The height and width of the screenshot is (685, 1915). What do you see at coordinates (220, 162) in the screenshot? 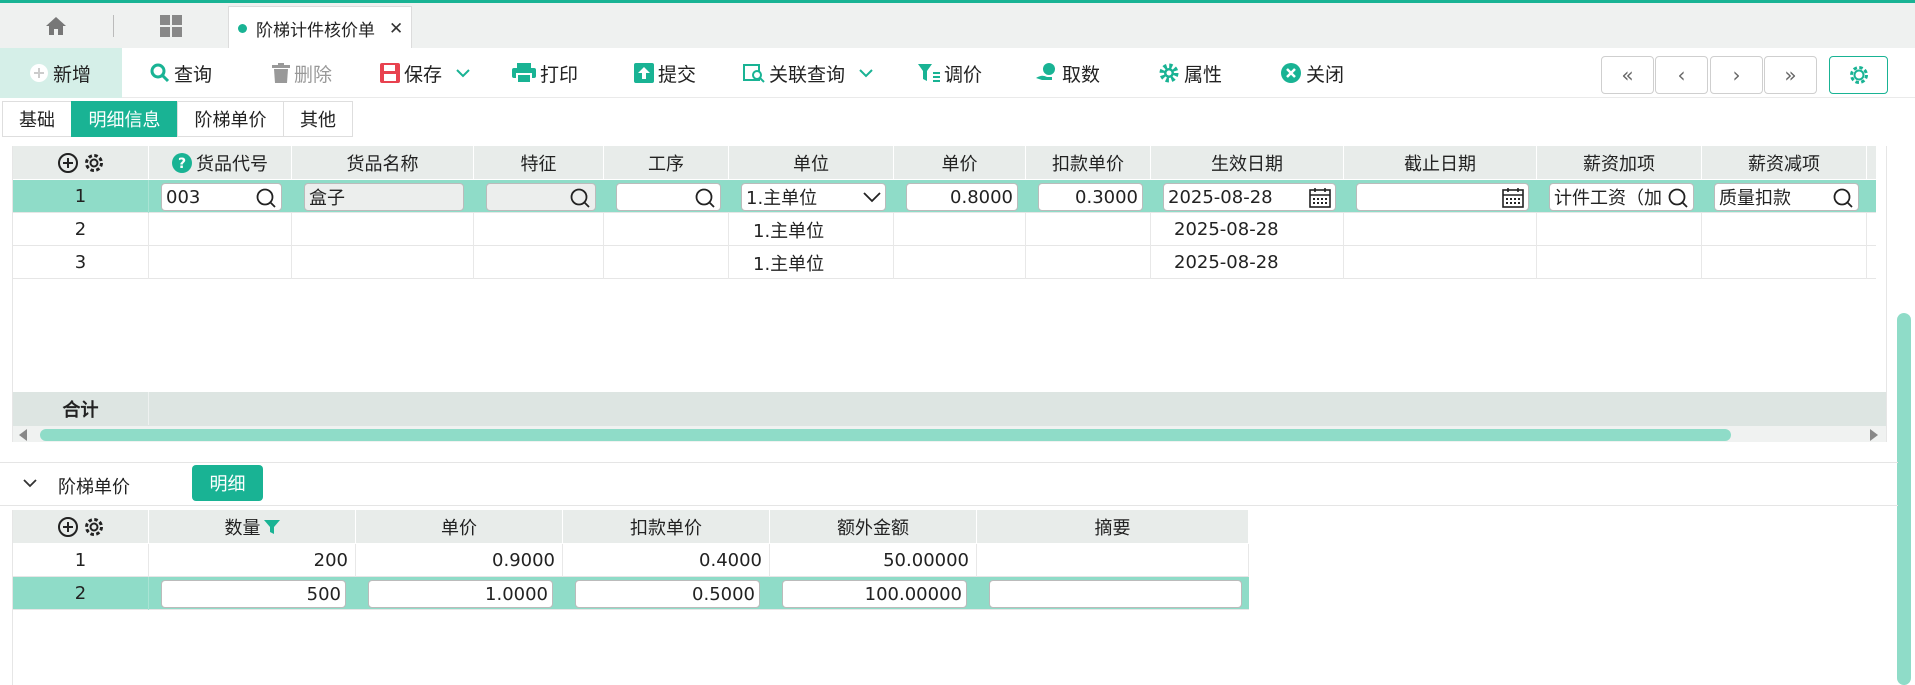
I see `col-header-code: ? 货品代号` at bounding box center [220, 162].